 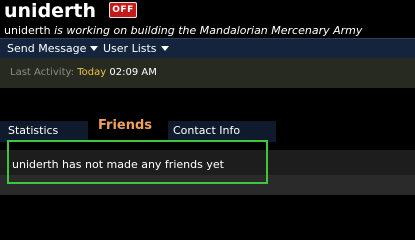 I want to click on user-lists-menu: User Lists, so click(x=136, y=48).